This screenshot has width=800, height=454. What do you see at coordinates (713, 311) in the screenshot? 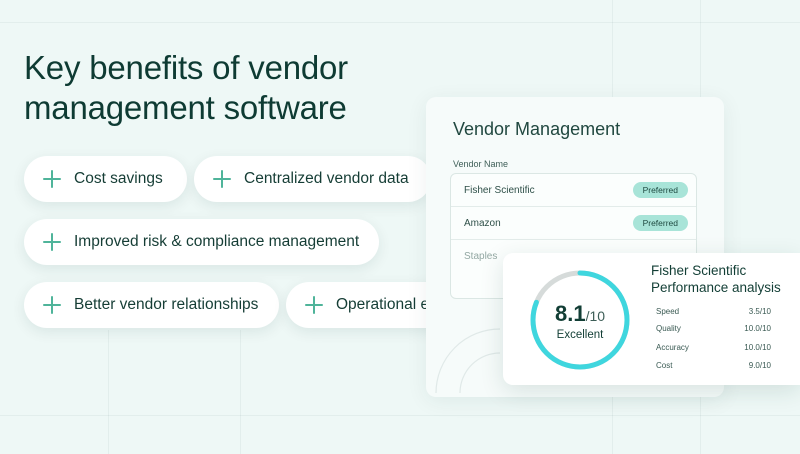
I see `metric-row-speed: Speed 3.5/10` at bounding box center [713, 311].